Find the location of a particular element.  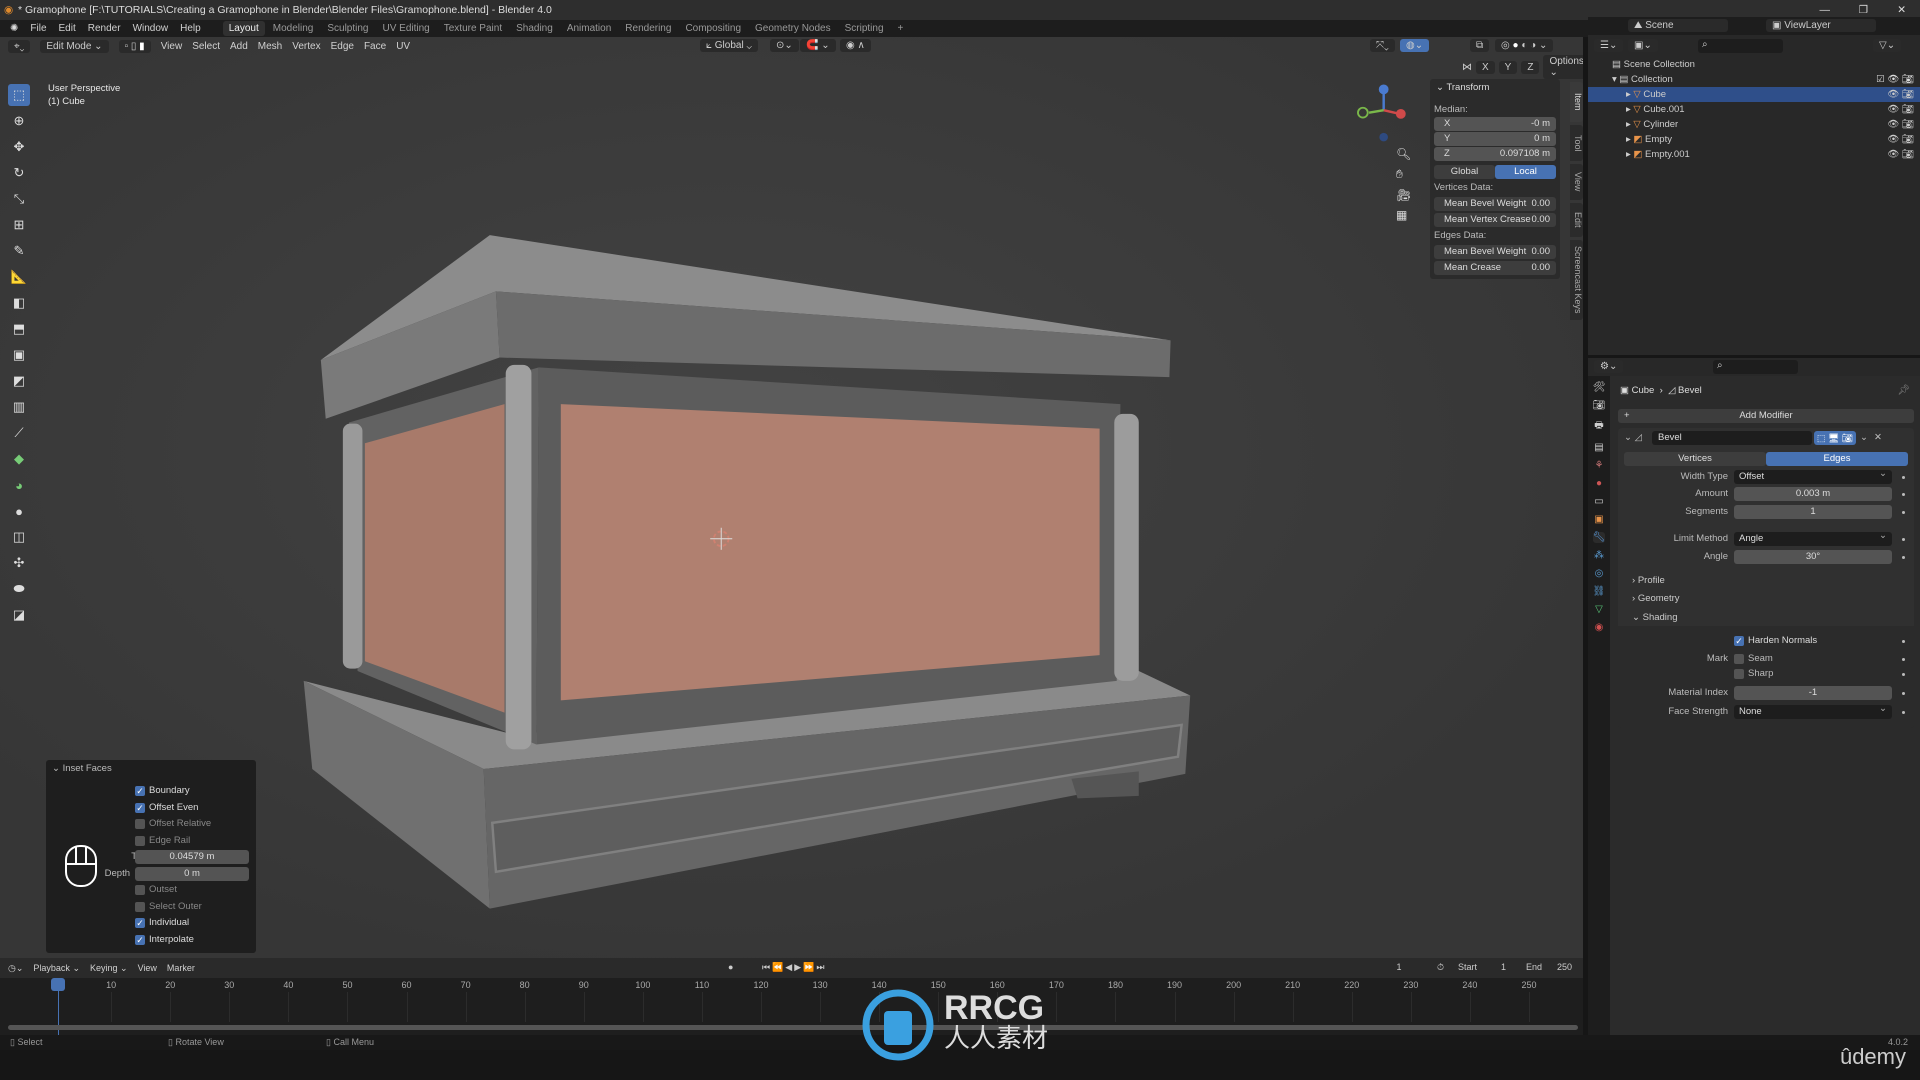

material-tab-icon: ◉ is located at coordinates (1599, 627).